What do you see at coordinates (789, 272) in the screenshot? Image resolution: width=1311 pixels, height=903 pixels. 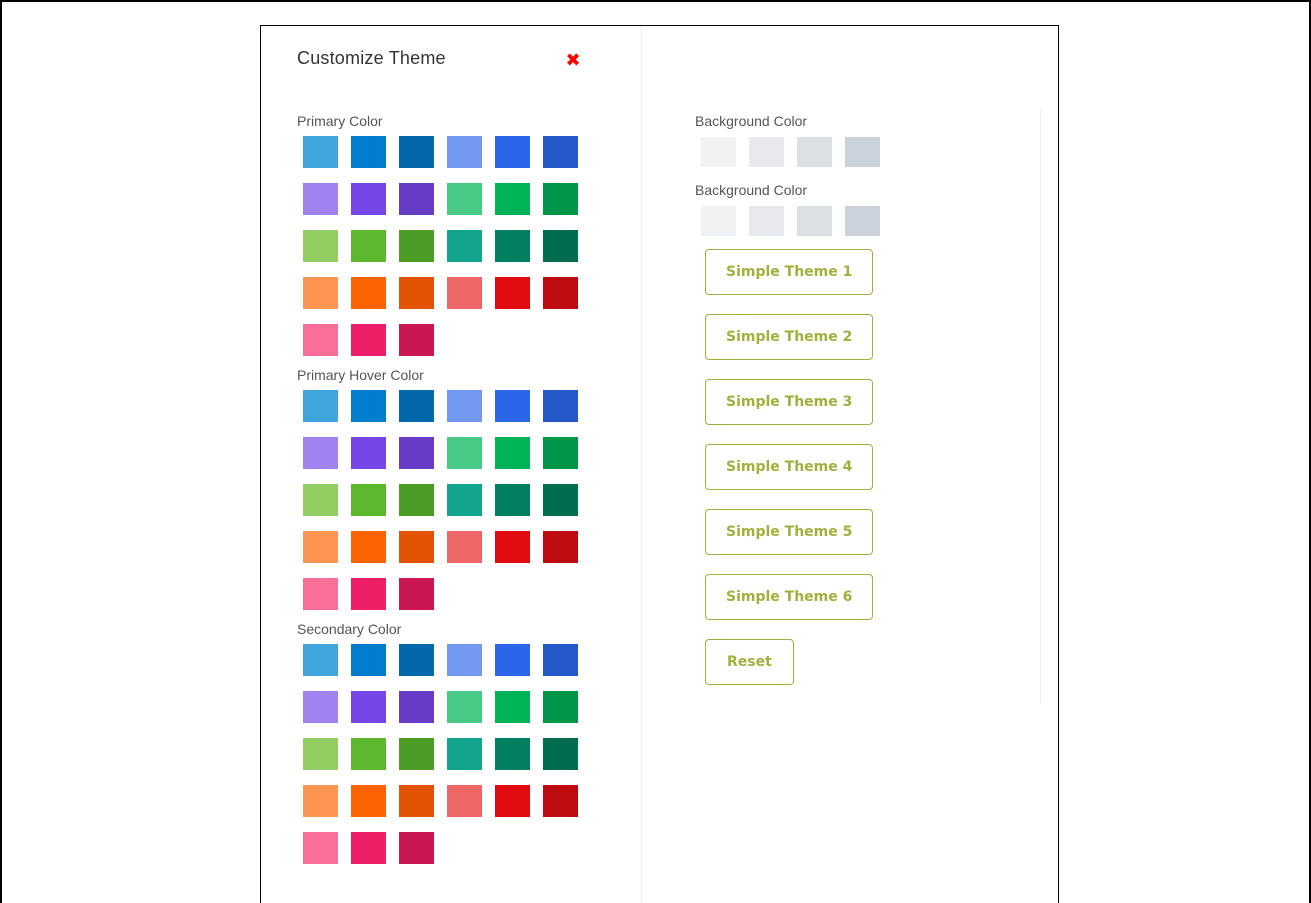 I see `simple-theme-1-button: Simple Theme 1` at bounding box center [789, 272].